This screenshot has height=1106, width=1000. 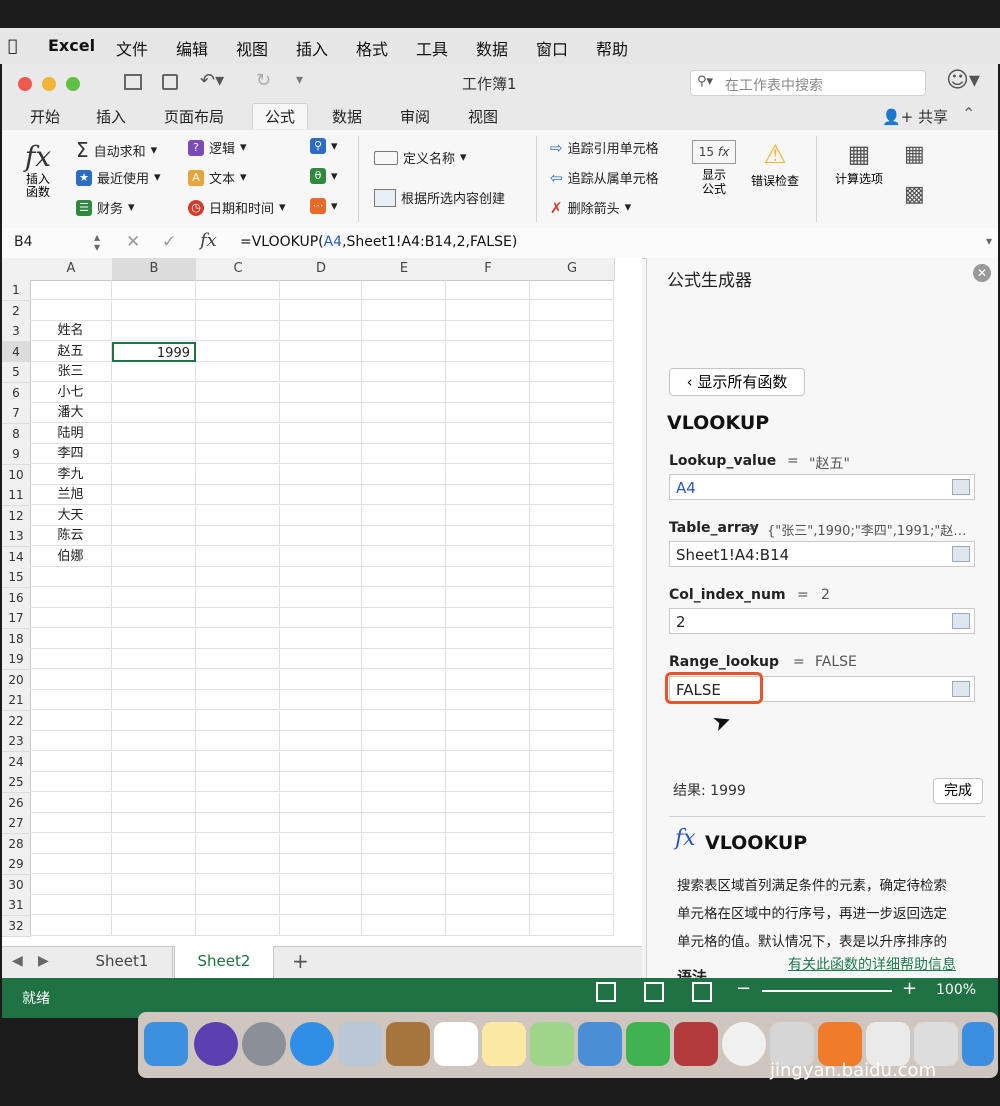 What do you see at coordinates (488, 269) in the screenshot?
I see `column-header: F` at bounding box center [488, 269].